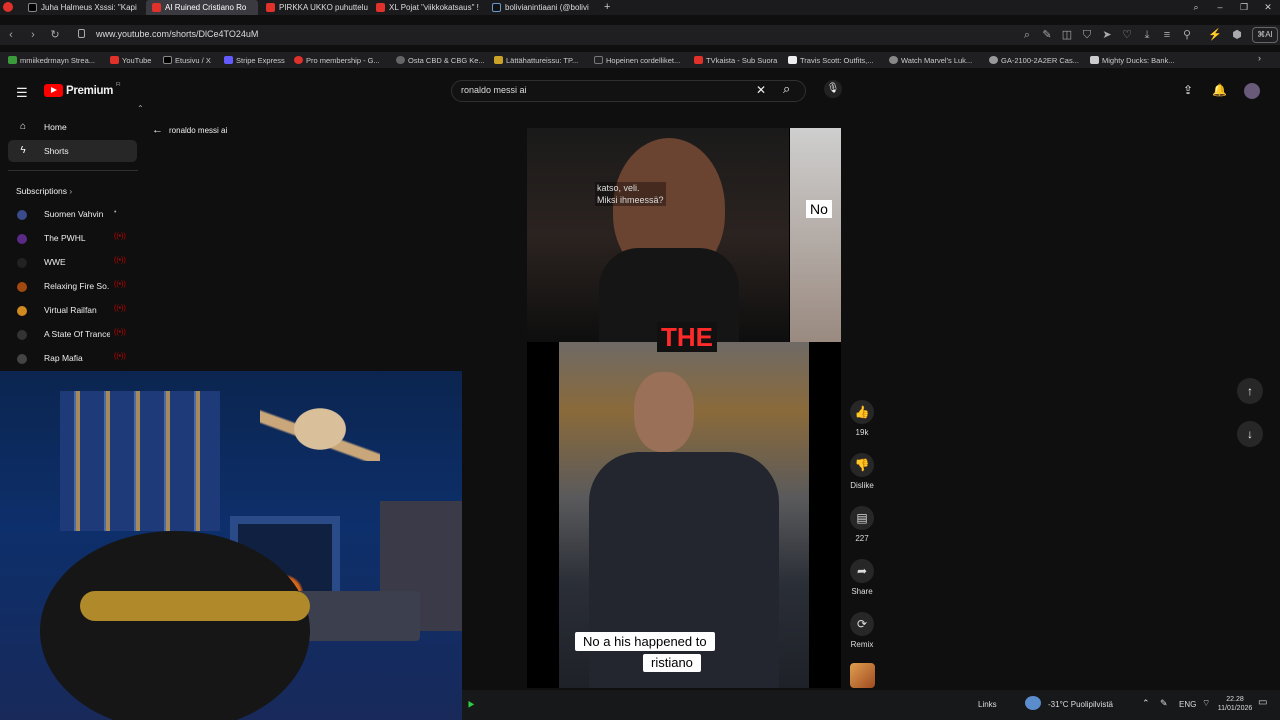 Image resolution: width=1280 pixels, height=720 pixels. What do you see at coordinates (65, 239) in the screenshot?
I see `subscription-item: The PWHL ((•))` at bounding box center [65, 239].